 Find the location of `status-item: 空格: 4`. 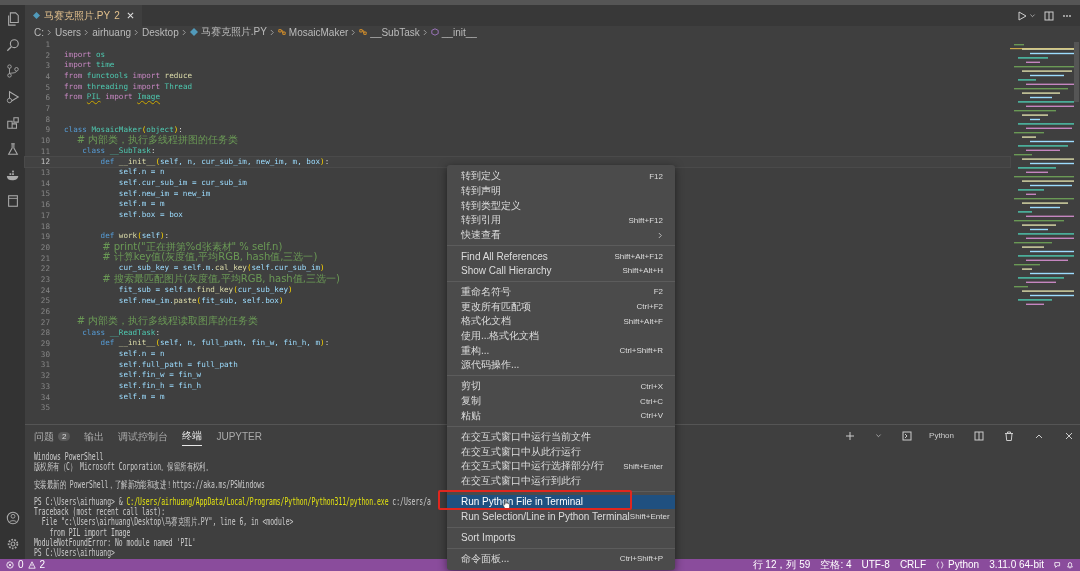

status-item: 空格: 4 is located at coordinates (836, 565).